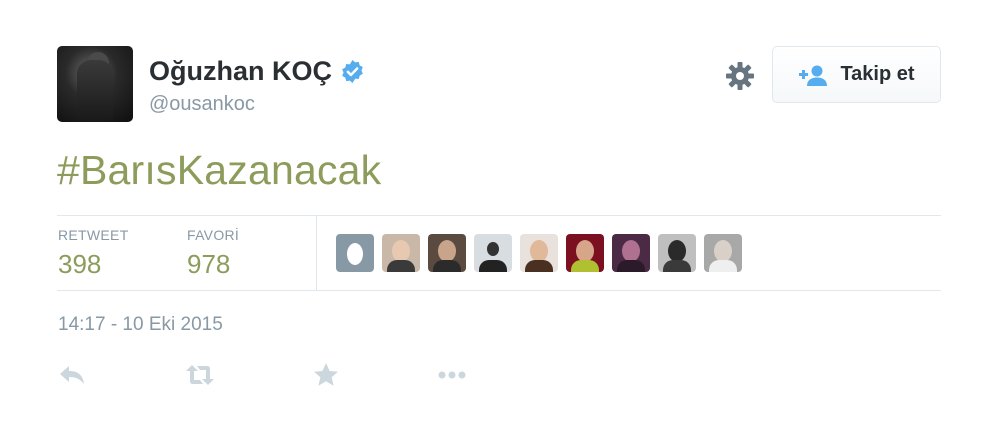 Image resolution: width=996 pixels, height=423 pixels. I want to click on avatar-body-shape, so click(95, 90).